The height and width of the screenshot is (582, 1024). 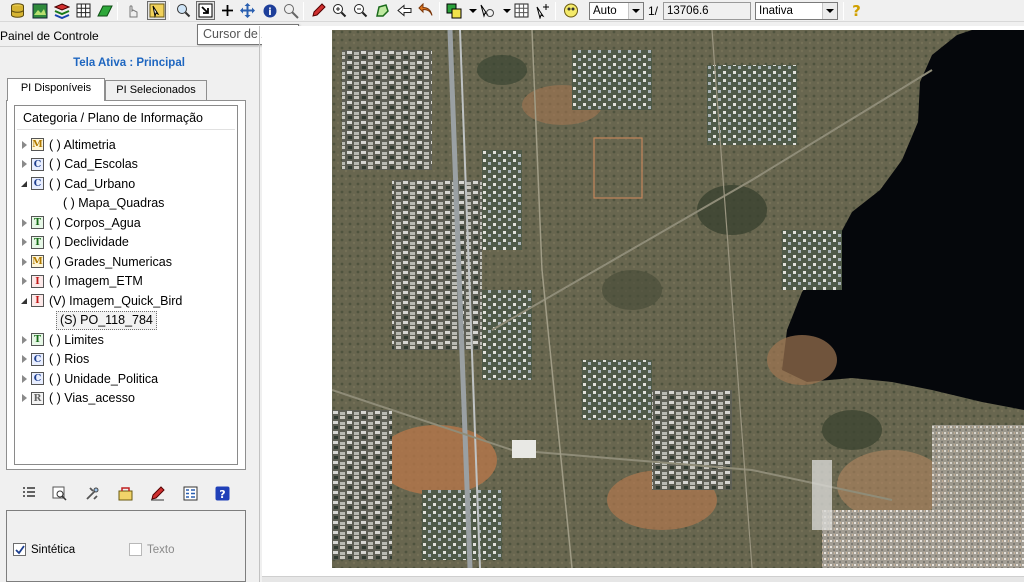 What do you see at coordinates (106, 320) in the screenshot?
I see `tree-child-item: (S) PO_118_784` at bounding box center [106, 320].